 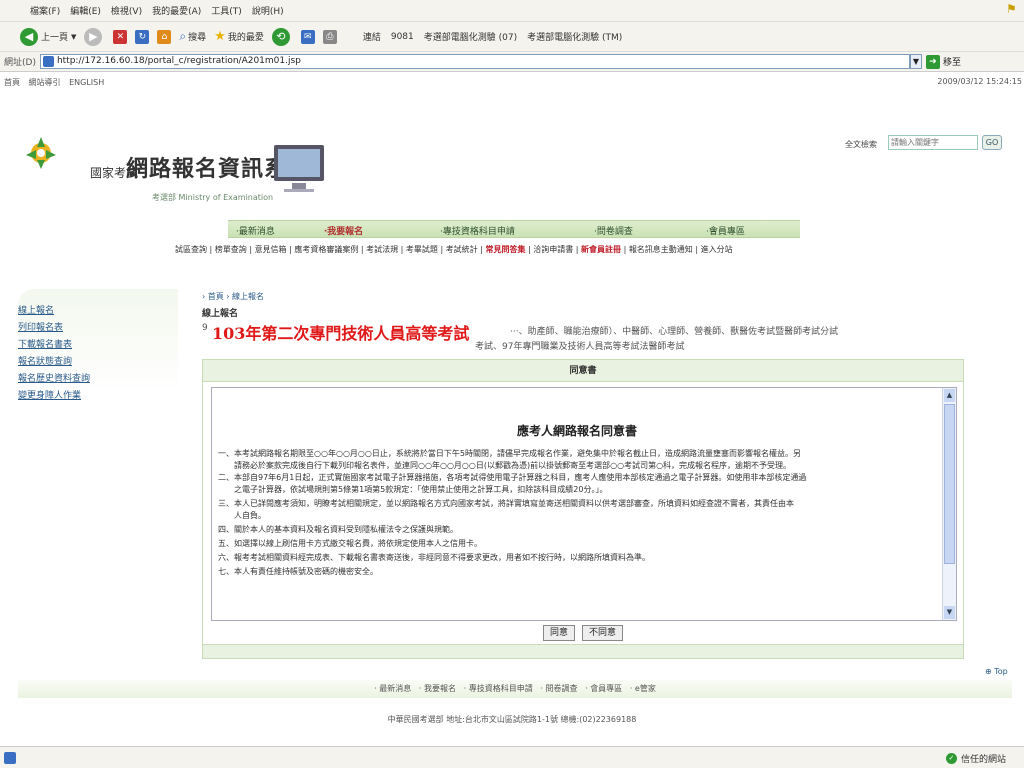 What do you see at coordinates (583, 371) in the screenshot?
I see `agreement-panel-header: 同意書` at bounding box center [583, 371].